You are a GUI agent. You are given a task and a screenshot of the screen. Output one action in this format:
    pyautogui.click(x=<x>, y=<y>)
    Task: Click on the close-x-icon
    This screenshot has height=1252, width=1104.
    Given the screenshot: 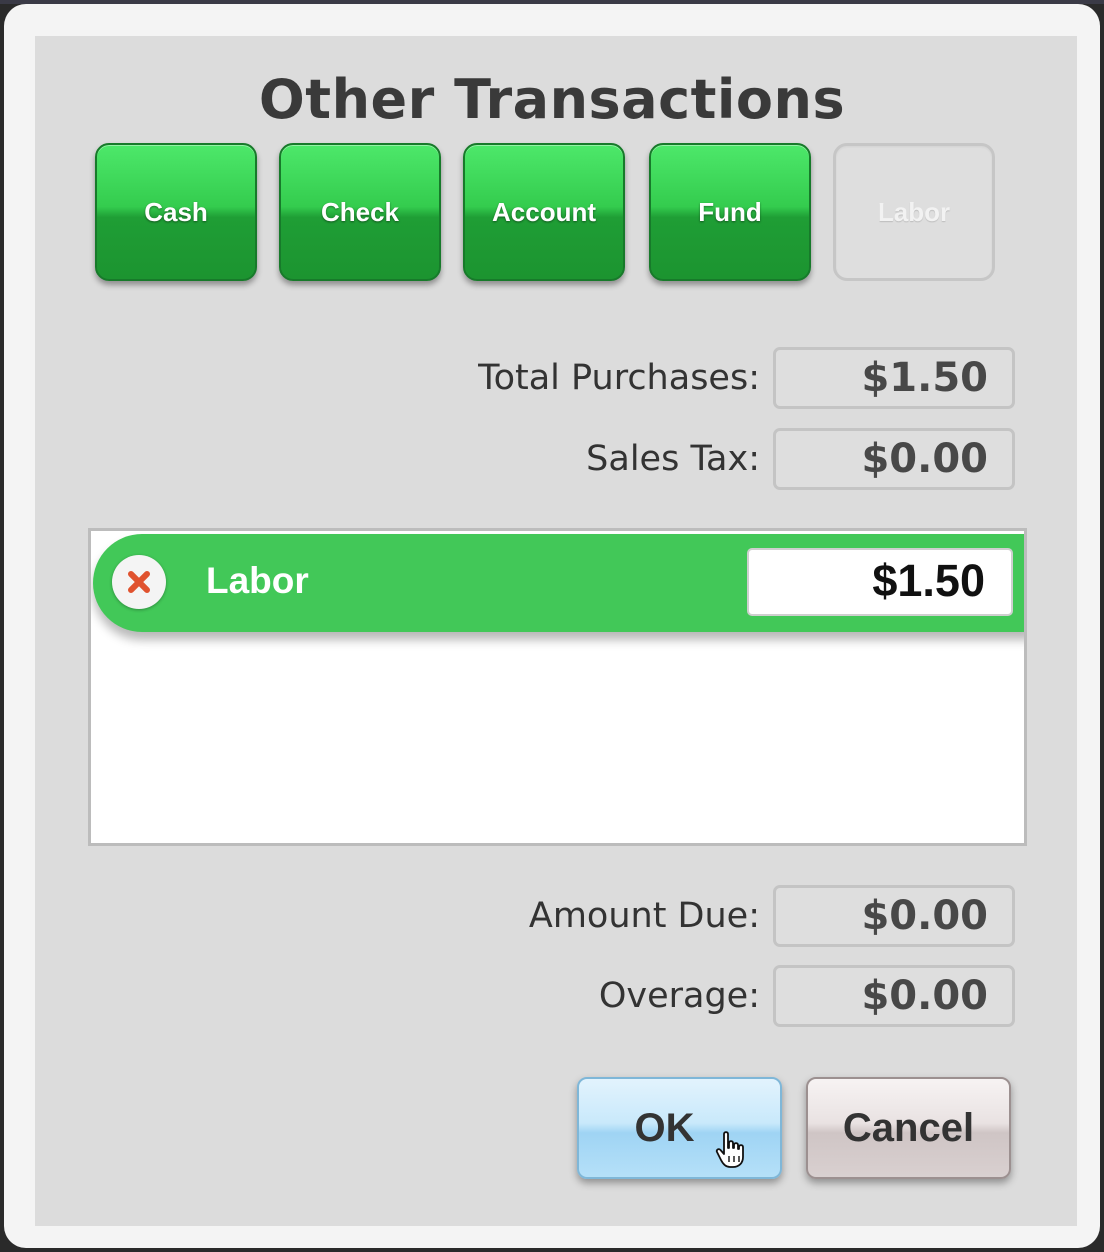 What is the action you would take?
    pyautogui.click(x=139, y=582)
    